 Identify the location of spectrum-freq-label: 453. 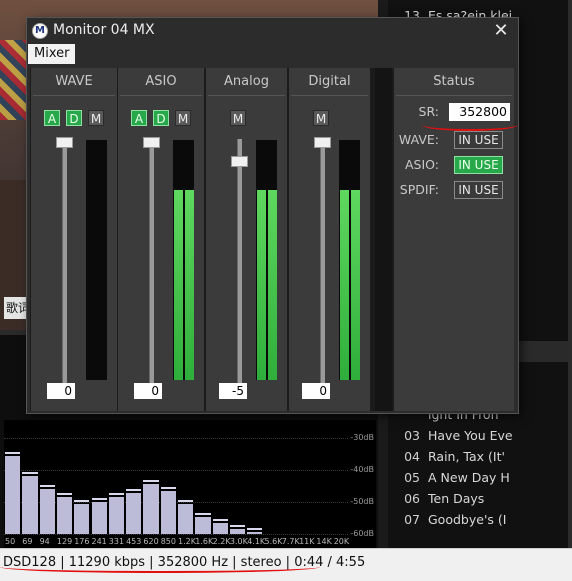
(134, 541).